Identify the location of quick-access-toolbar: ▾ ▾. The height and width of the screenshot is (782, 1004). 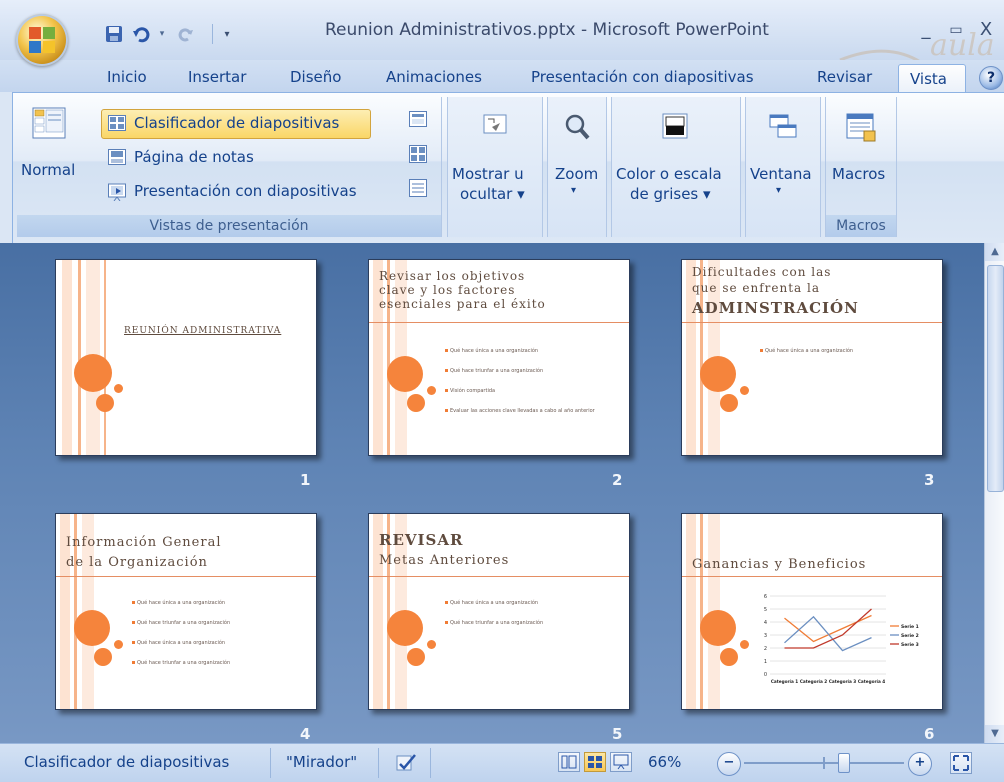
(167, 35).